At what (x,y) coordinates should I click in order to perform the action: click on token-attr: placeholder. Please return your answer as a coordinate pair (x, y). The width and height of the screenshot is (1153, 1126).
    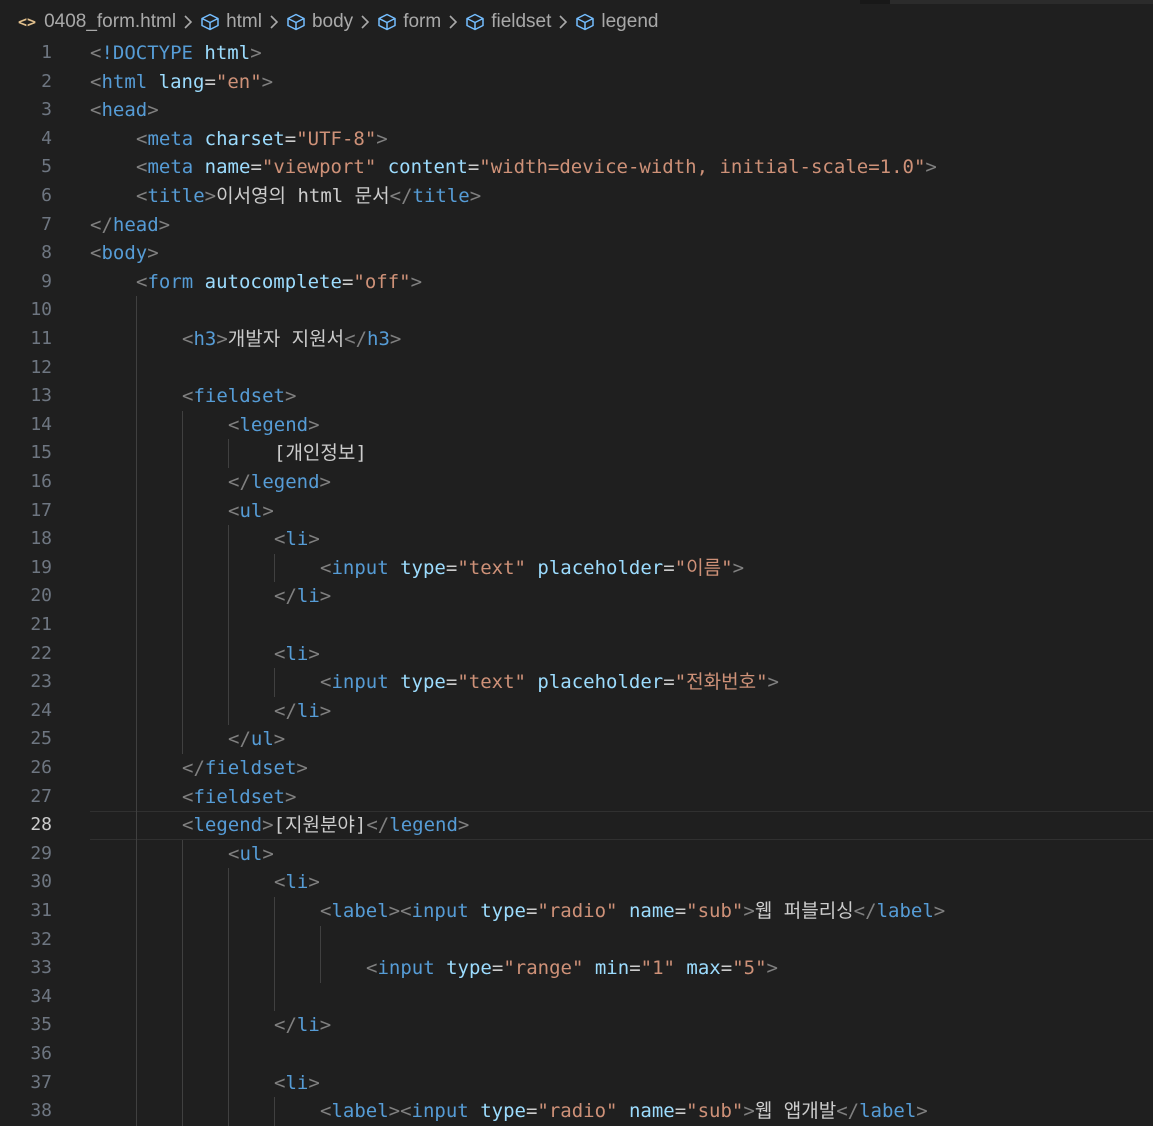
    Looking at the image, I should click on (600, 682).